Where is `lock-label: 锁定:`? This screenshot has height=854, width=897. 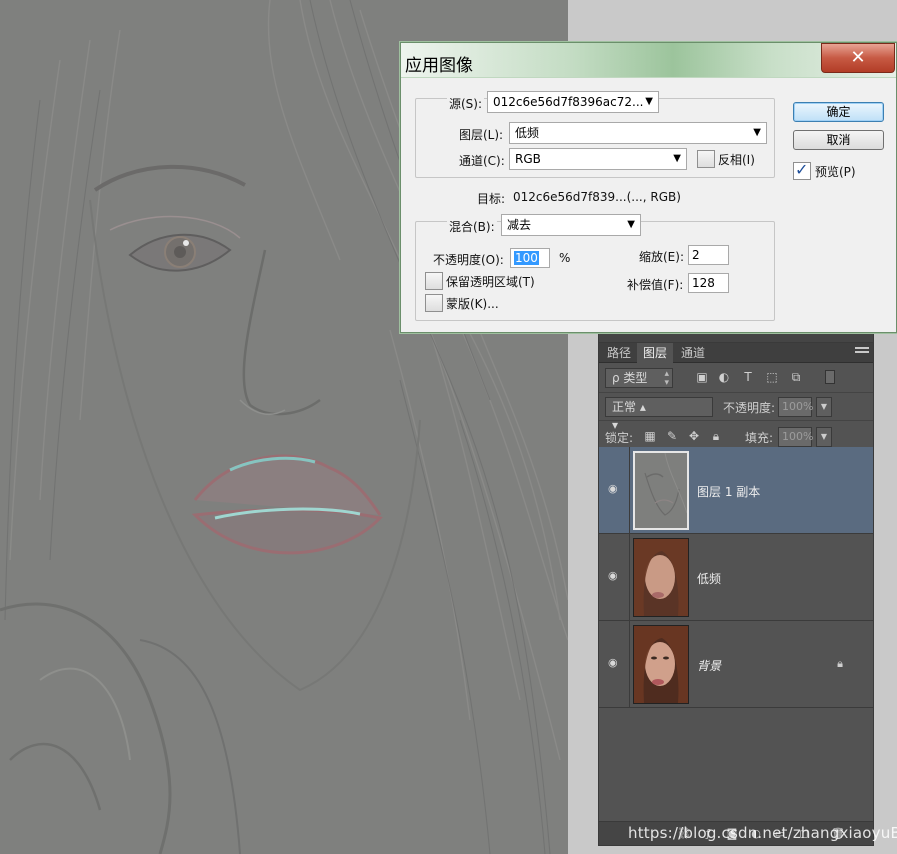 lock-label: 锁定: is located at coordinates (619, 438).